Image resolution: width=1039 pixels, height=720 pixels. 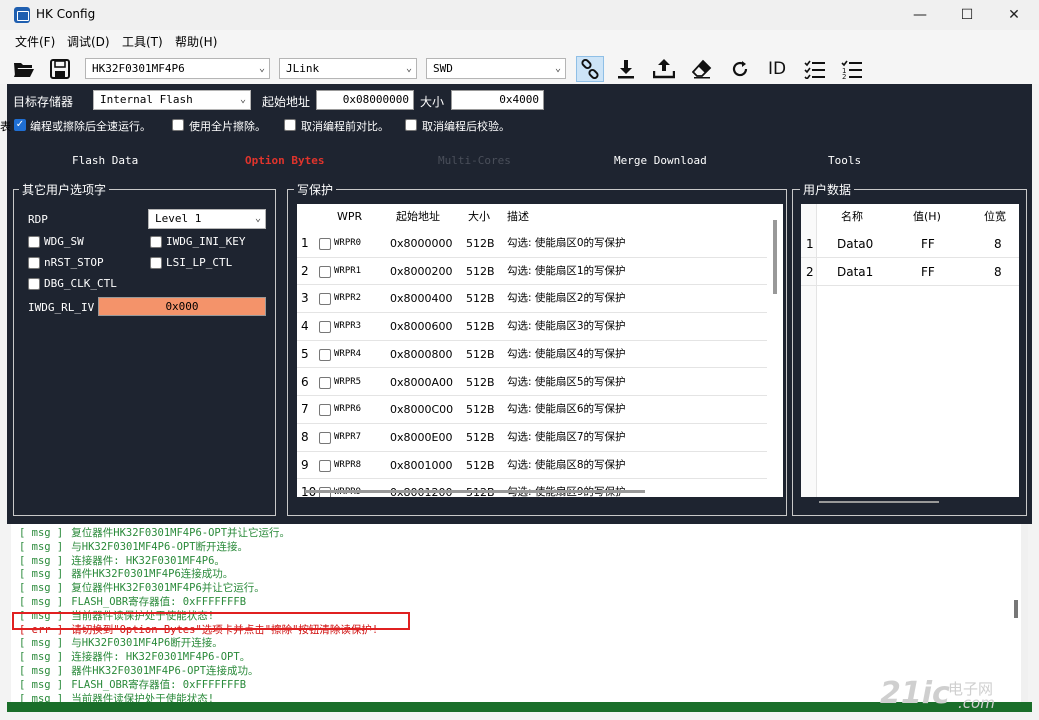 What do you see at coordinates (927, 217) in the screenshot?
I see `column-header-value: 值(H)` at bounding box center [927, 217].